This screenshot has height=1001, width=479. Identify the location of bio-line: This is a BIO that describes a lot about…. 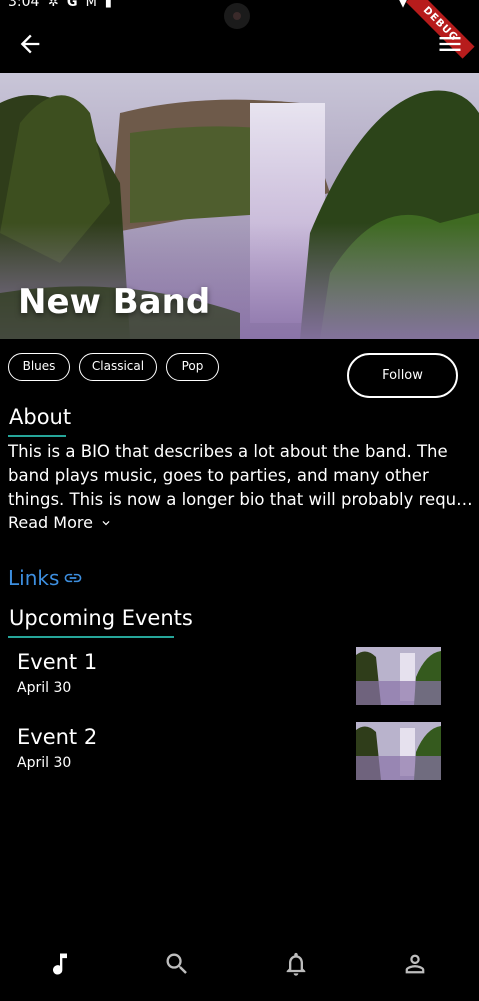
(228, 451).